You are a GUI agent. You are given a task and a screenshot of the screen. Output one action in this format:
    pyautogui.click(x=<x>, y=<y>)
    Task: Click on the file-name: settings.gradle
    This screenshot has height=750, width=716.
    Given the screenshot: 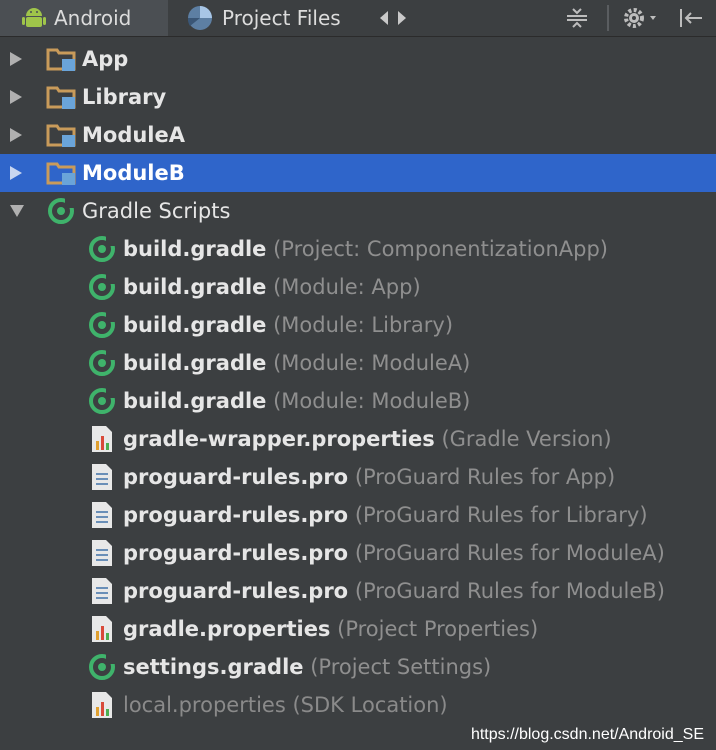 What is the action you would take?
    pyautogui.click(x=213, y=667)
    